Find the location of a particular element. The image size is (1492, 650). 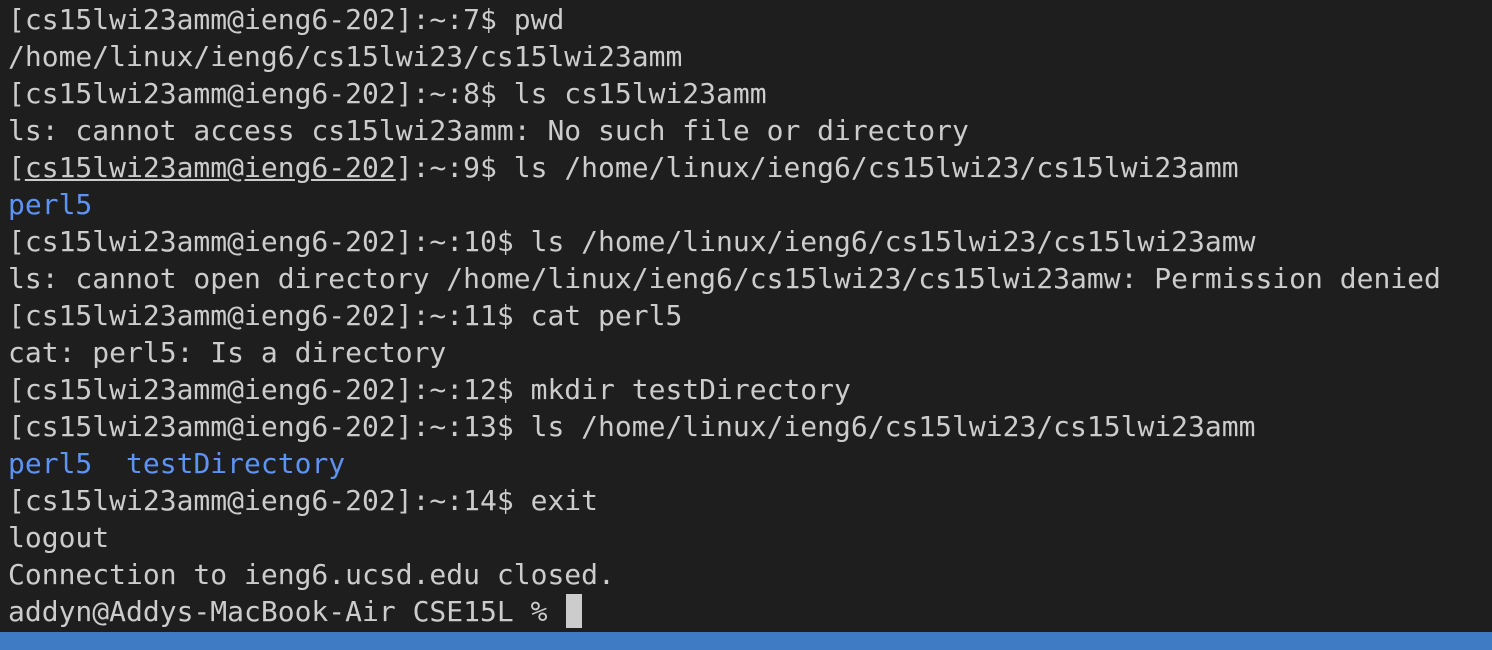

local-shell-prompt: addyn@Addys-MacBook-Air CSE15L % is located at coordinates (286, 611).